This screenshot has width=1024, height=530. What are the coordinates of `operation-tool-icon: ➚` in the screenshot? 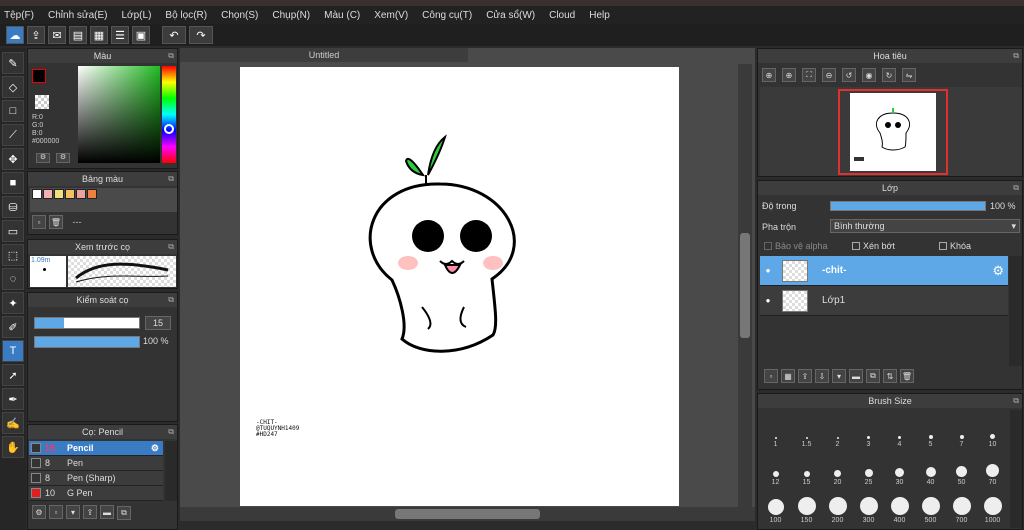 It's located at (13, 375).